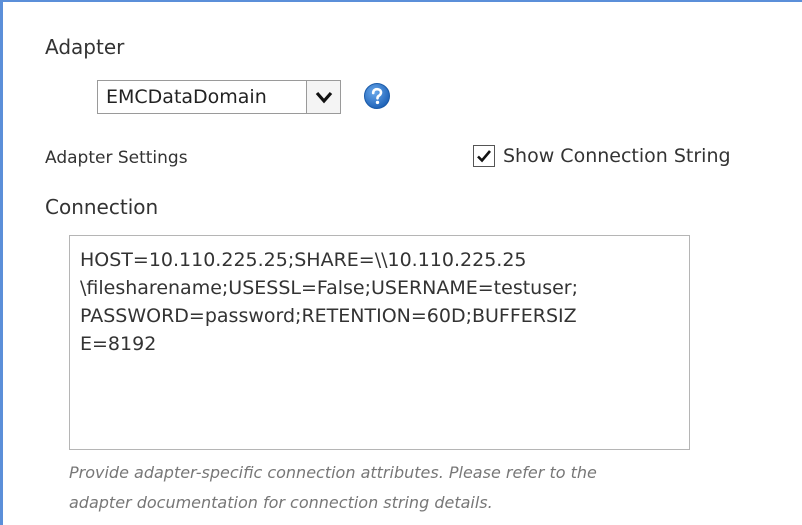 The height and width of the screenshot is (525, 802). I want to click on adapter-select: EMCDataDomain, so click(219, 97).